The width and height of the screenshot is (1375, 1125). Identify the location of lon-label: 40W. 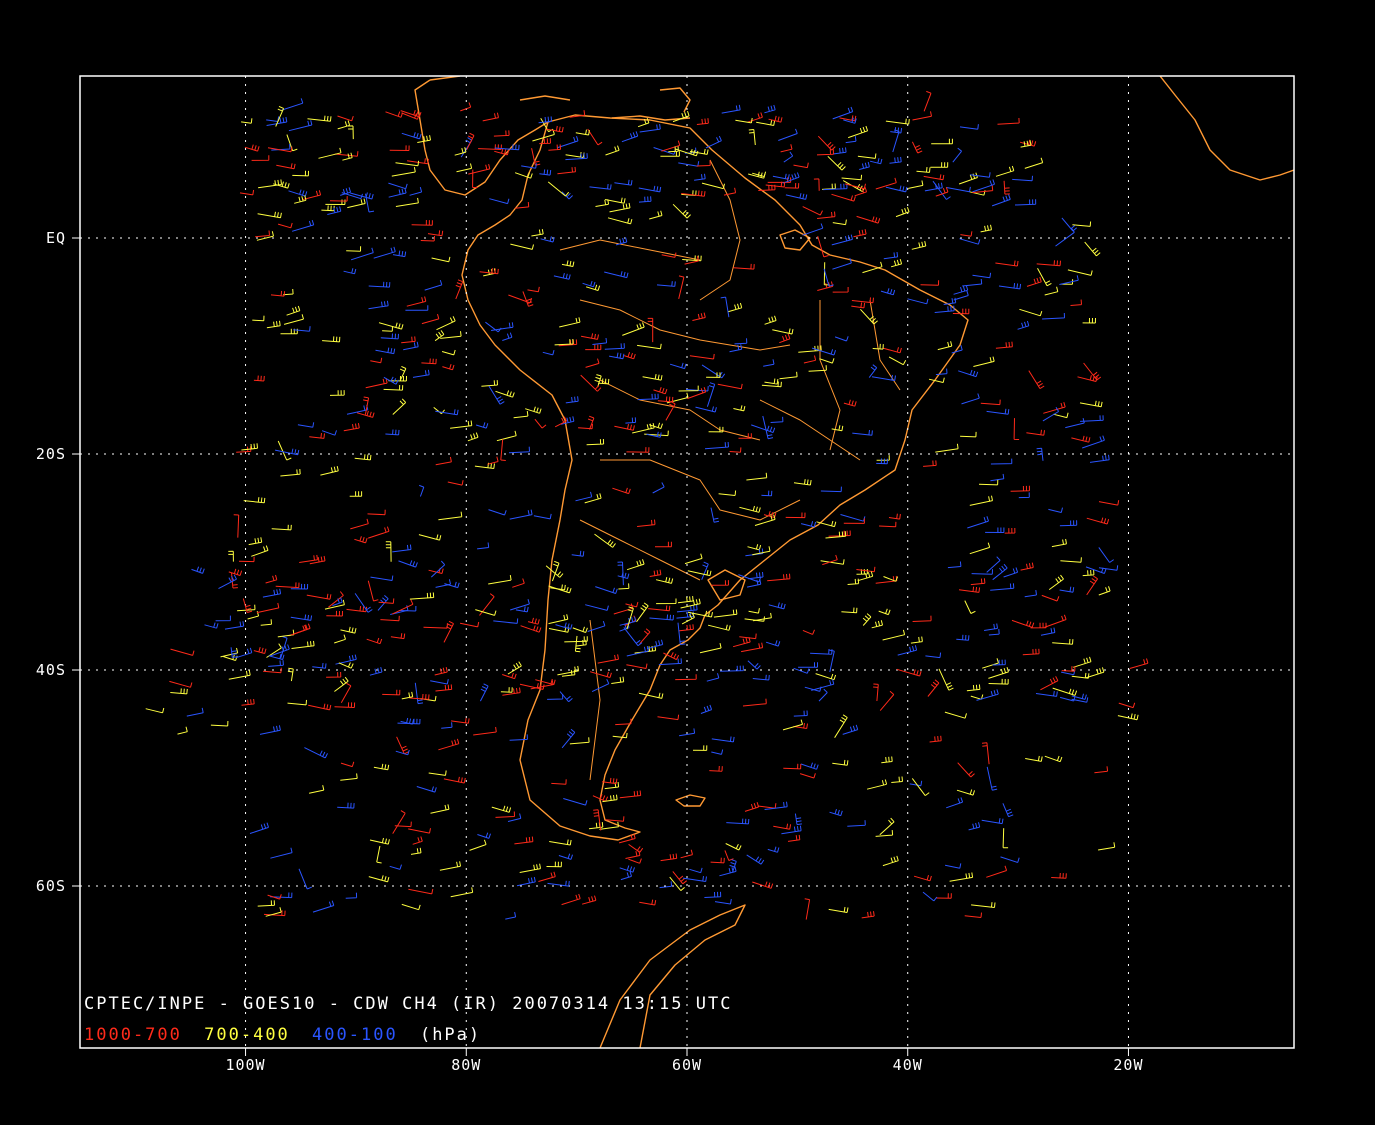
(908, 1065).